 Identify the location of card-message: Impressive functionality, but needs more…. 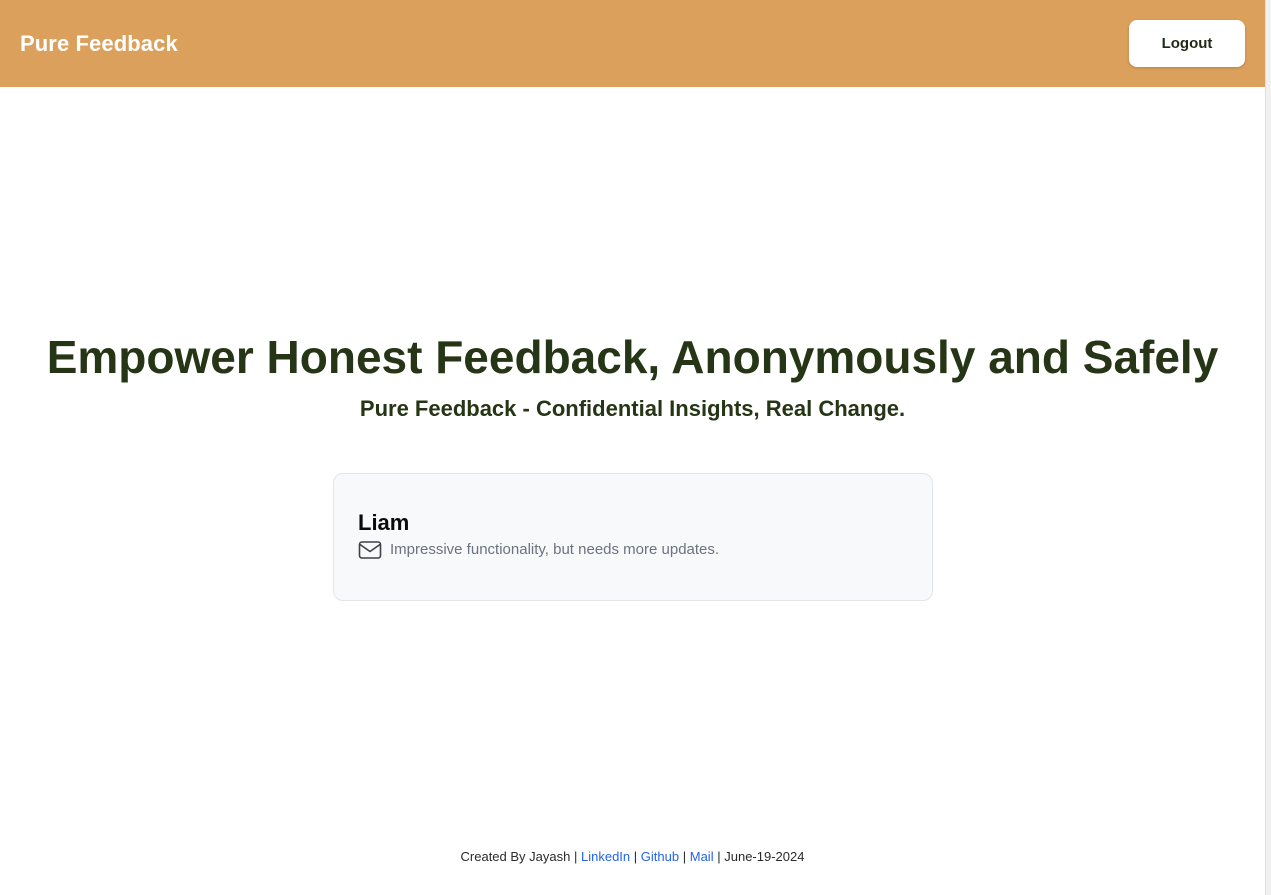
(555, 549).